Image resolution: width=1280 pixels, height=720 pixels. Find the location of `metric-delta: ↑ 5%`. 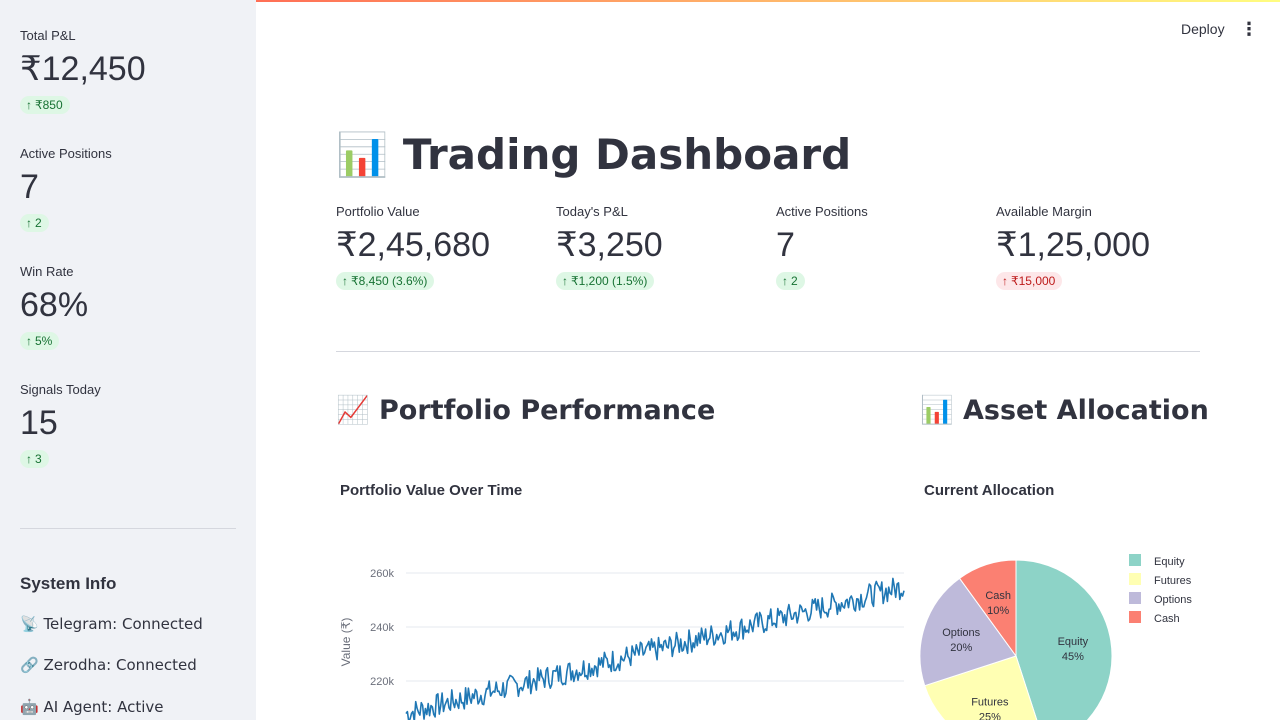

metric-delta: ↑ 5% is located at coordinates (40, 341).